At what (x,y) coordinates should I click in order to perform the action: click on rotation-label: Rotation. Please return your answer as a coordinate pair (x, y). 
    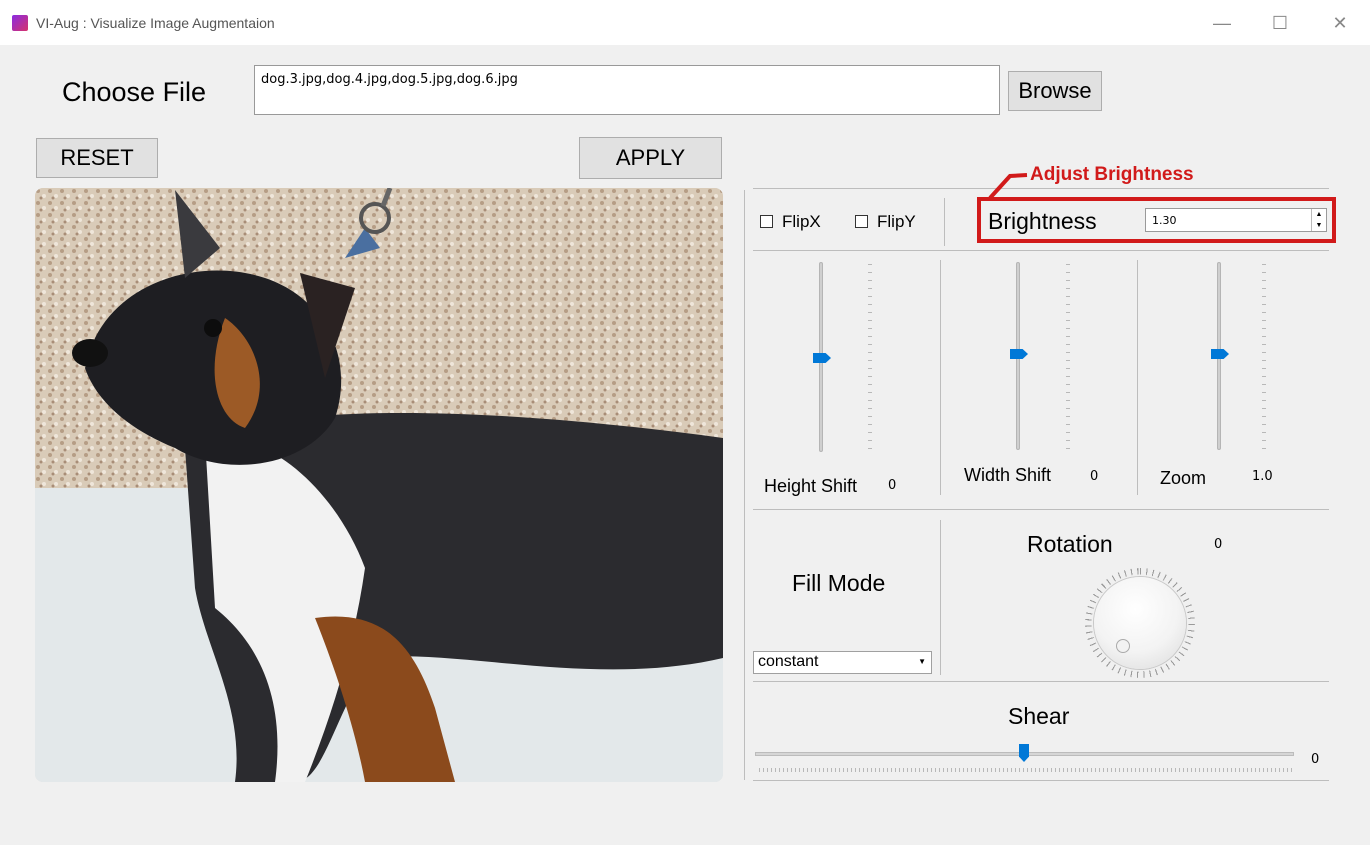
    Looking at the image, I should click on (1070, 544).